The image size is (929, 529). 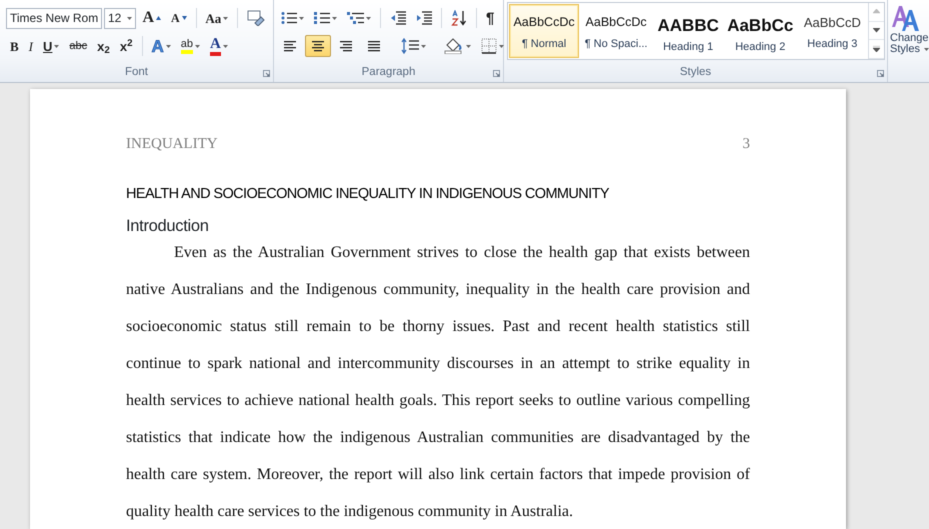 I want to click on page-number: 3, so click(x=746, y=144).